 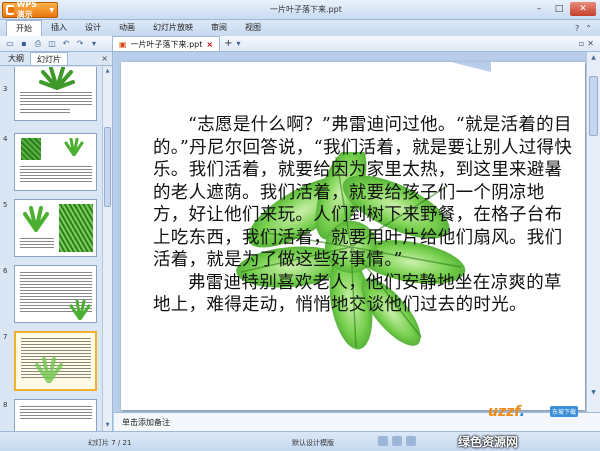 What do you see at coordinates (300, 28) in the screenshot?
I see `ribbon-tabs: 开始 插入 设计 动画 幻灯片放映 审阅 视图 ? ⌃` at bounding box center [300, 28].